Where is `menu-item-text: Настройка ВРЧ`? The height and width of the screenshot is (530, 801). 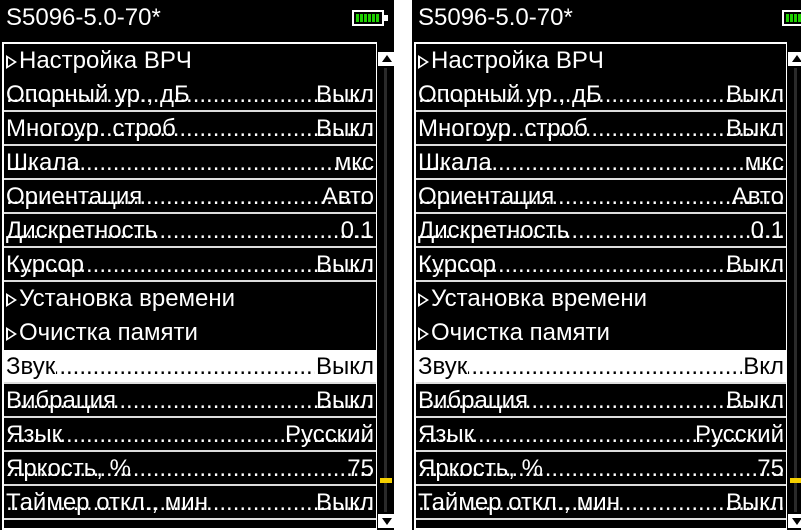 menu-item-text: Настройка ВРЧ is located at coordinates (105, 60).